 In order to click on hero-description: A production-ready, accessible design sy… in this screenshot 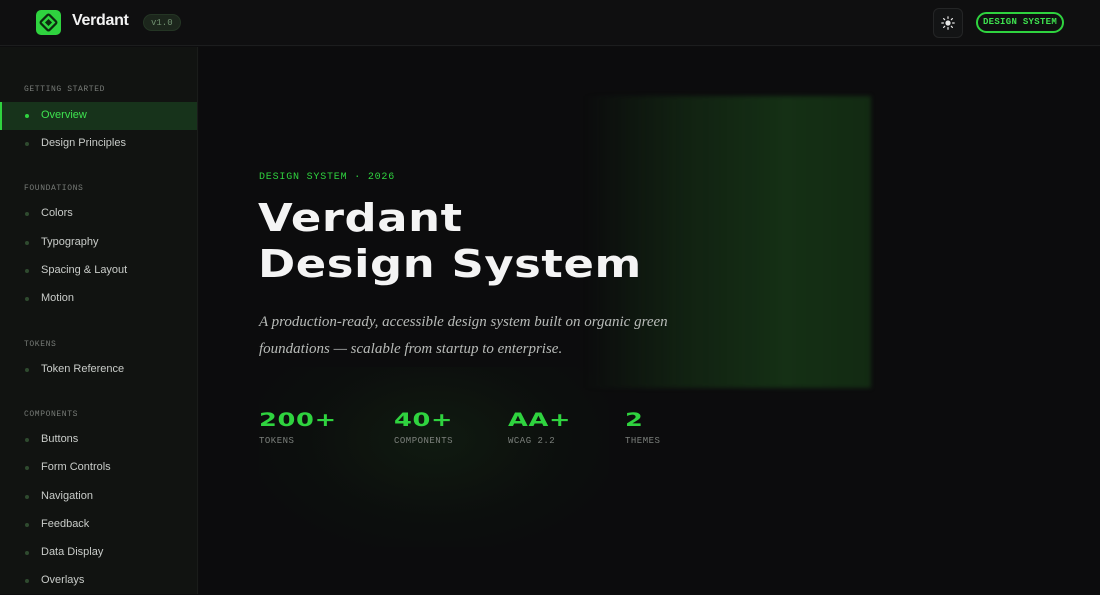, I will do `click(463, 335)`.